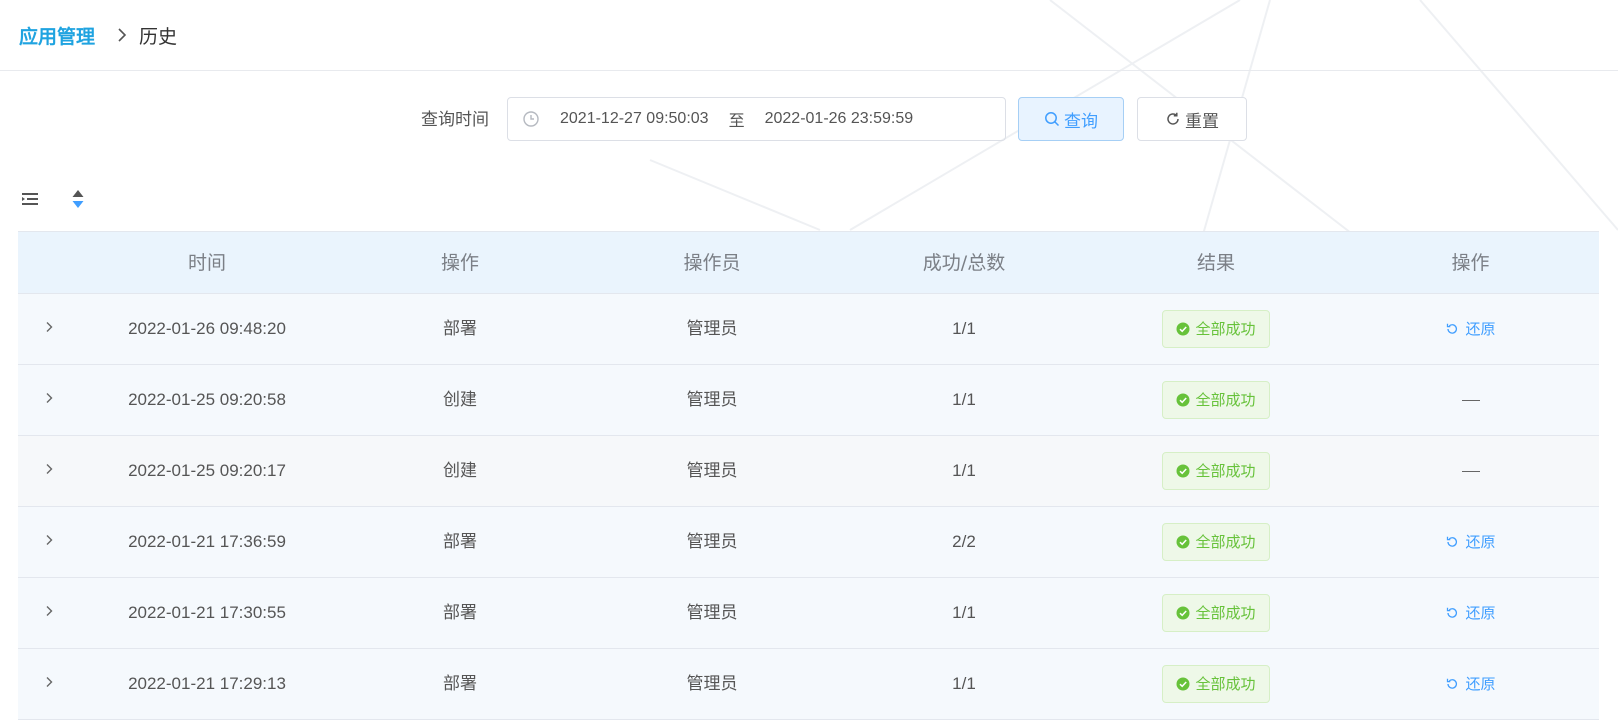 The height and width of the screenshot is (725, 1618). Describe the element at coordinates (207, 470) in the screenshot. I see `cell-time: 2022-01-25 09:20:17` at that location.